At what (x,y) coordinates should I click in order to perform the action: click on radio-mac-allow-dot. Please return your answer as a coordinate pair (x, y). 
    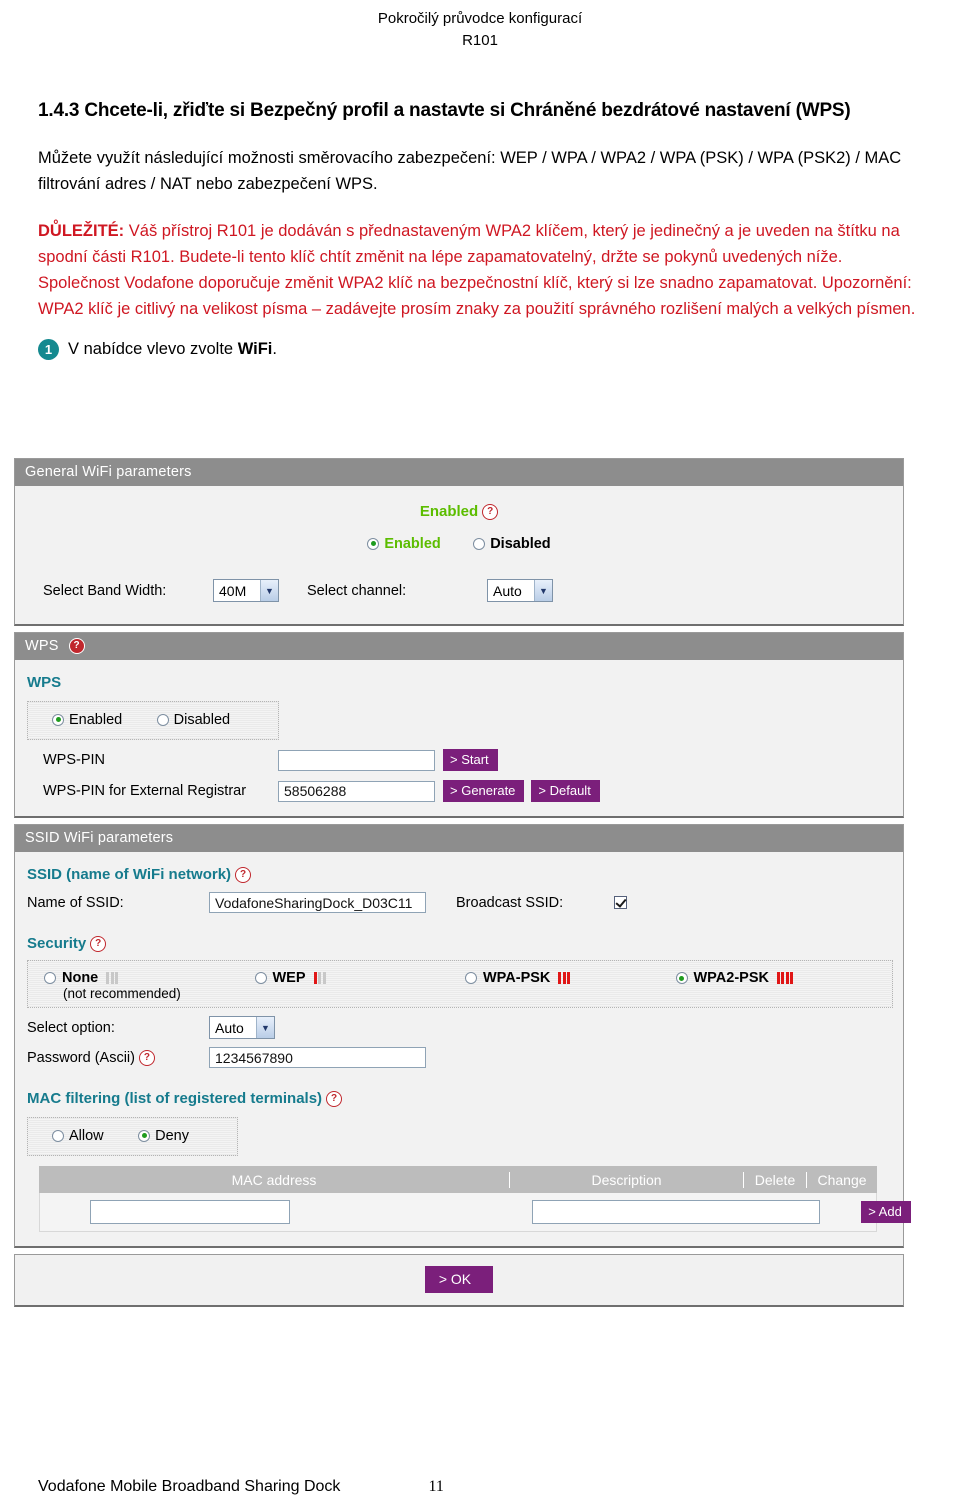
    Looking at the image, I should click on (58, 1135).